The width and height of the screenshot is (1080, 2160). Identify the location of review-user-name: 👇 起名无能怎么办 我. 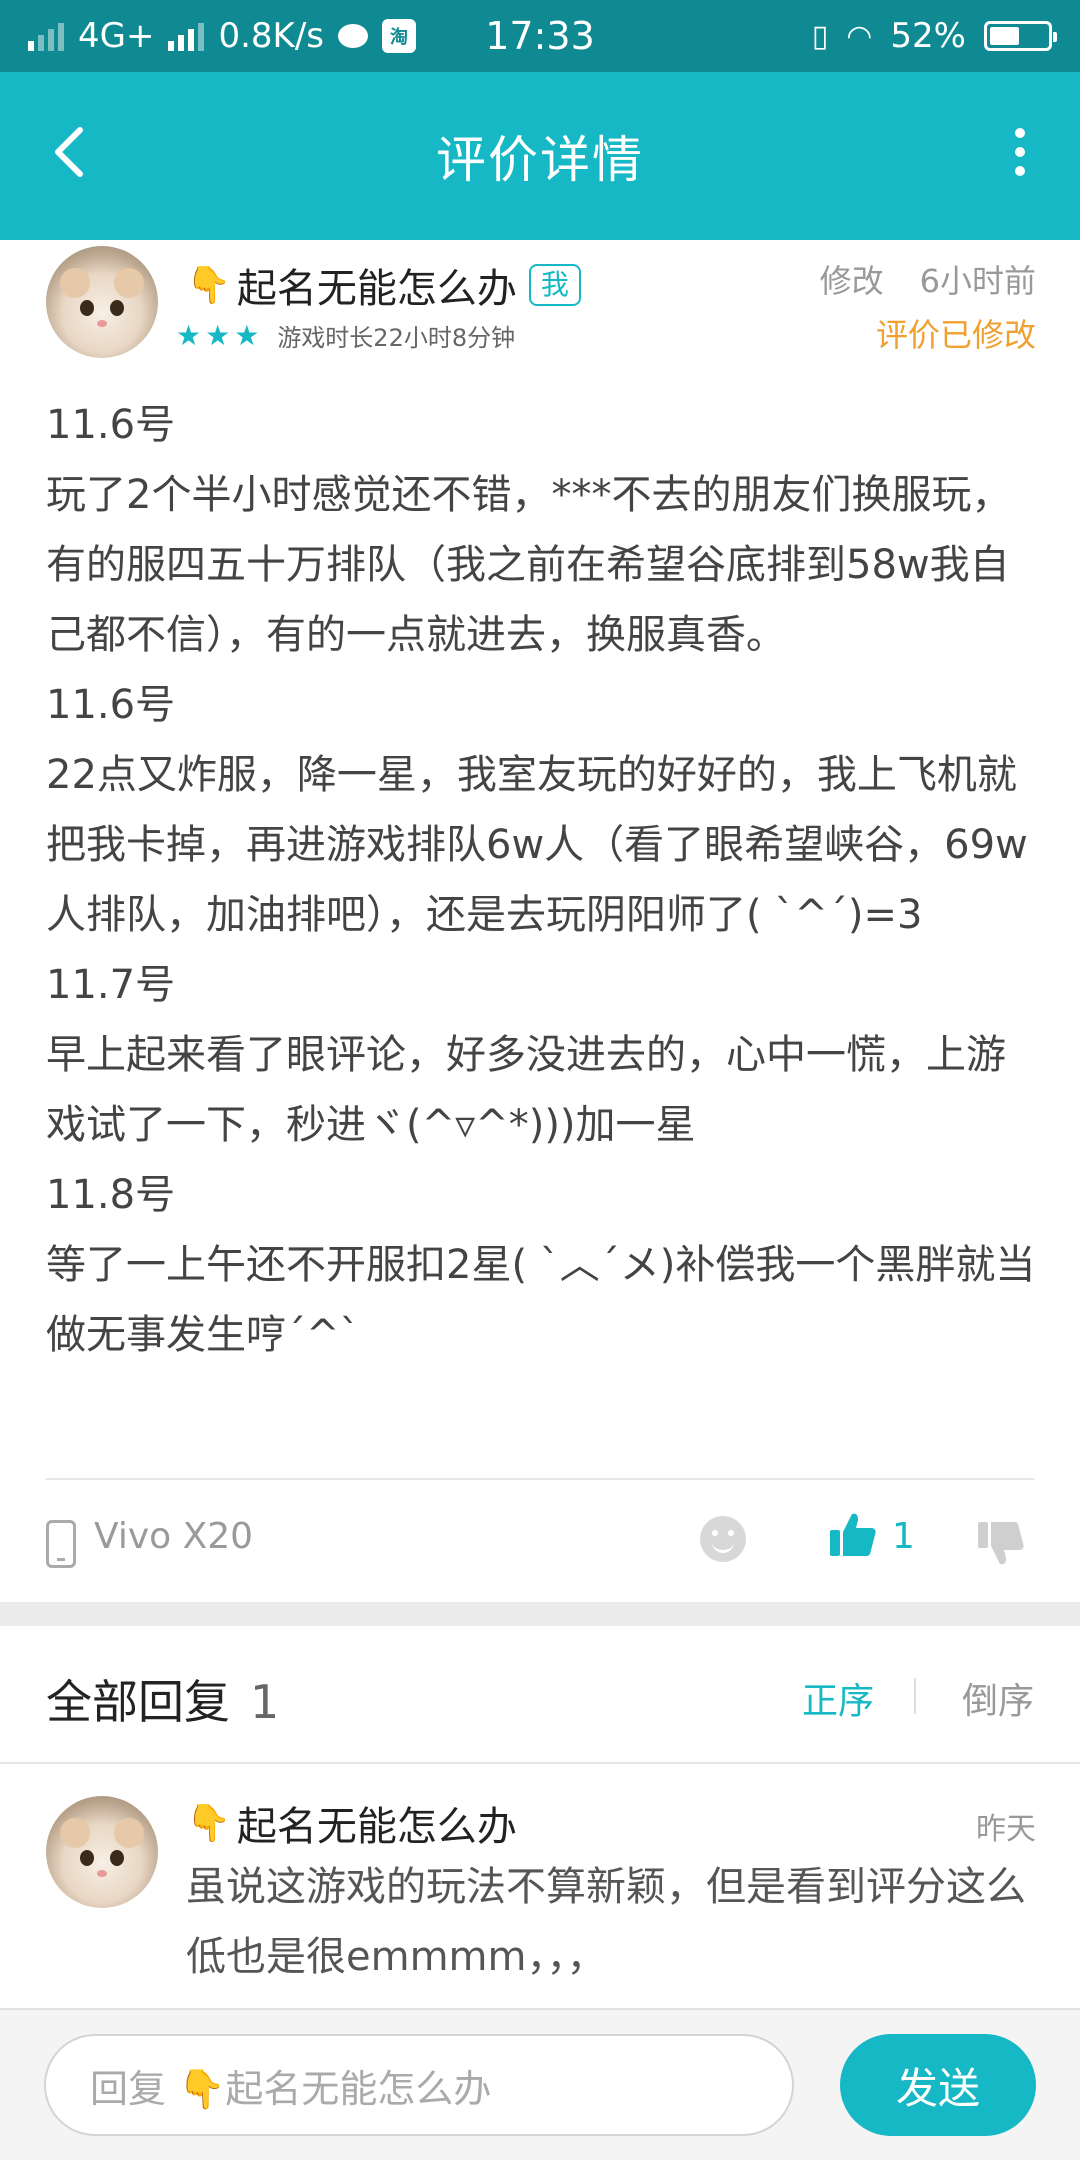
(383, 285).